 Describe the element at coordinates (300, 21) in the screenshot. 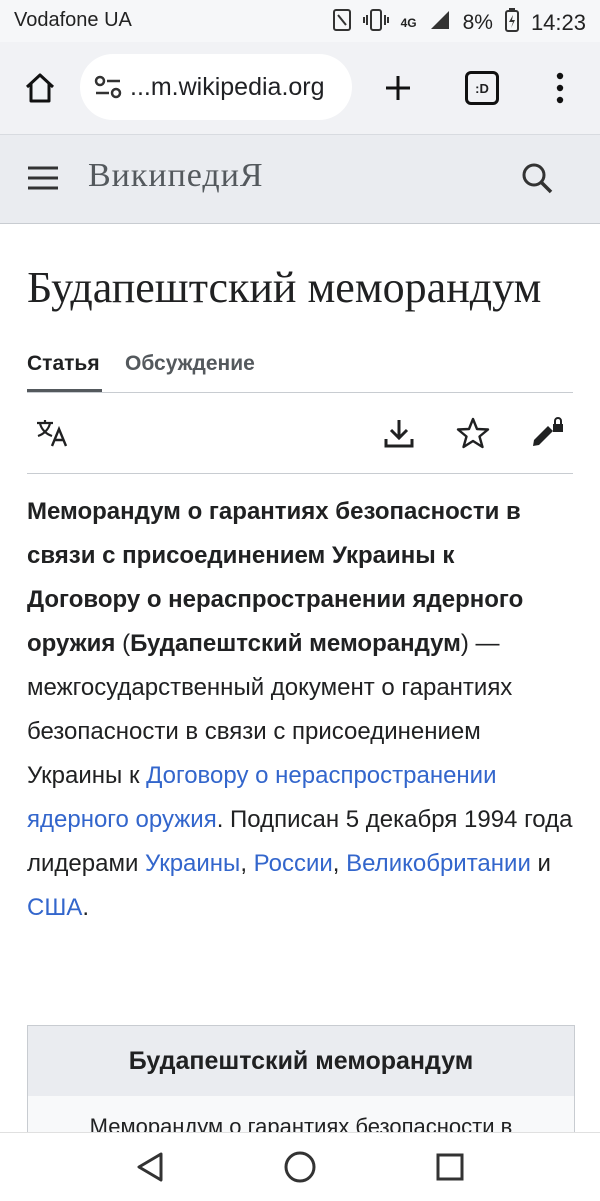

I see `status-bar: Vodafone UA 4G 8% 14:23` at that location.